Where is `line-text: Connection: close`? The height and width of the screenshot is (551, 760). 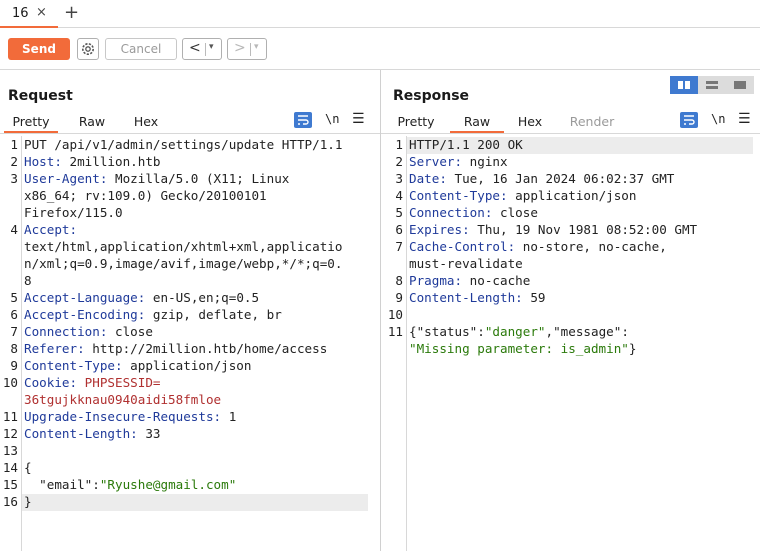 line-text: Connection: close is located at coordinates (88, 331).